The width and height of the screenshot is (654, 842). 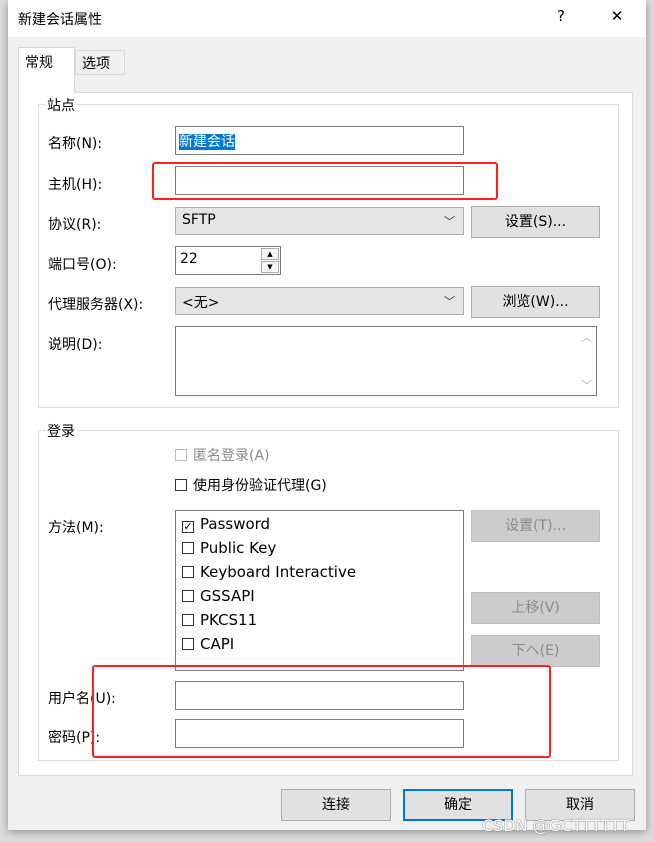 What do you see at coordinates (199, 220) in the screenshot?
I see `protocol-value: SFTP` at bounding box center [199, 220].